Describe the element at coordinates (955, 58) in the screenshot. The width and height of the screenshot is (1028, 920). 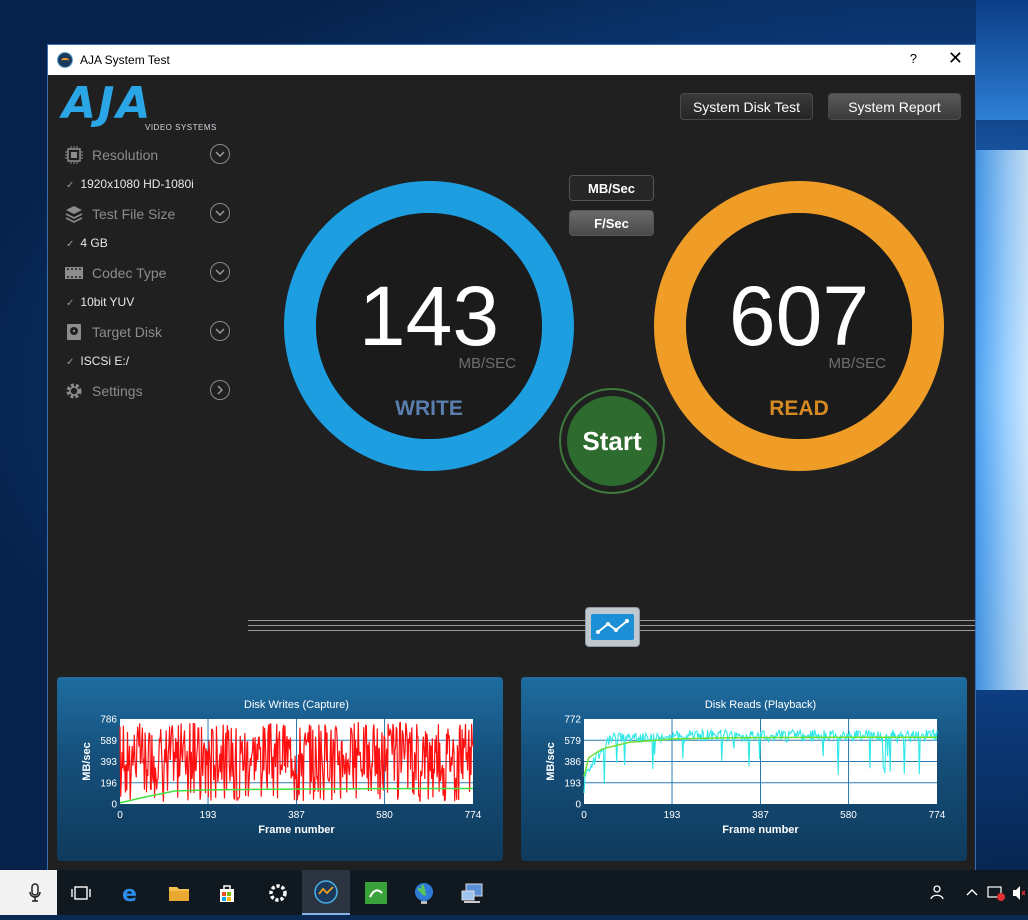
I see `close-button: ✕` at that location.